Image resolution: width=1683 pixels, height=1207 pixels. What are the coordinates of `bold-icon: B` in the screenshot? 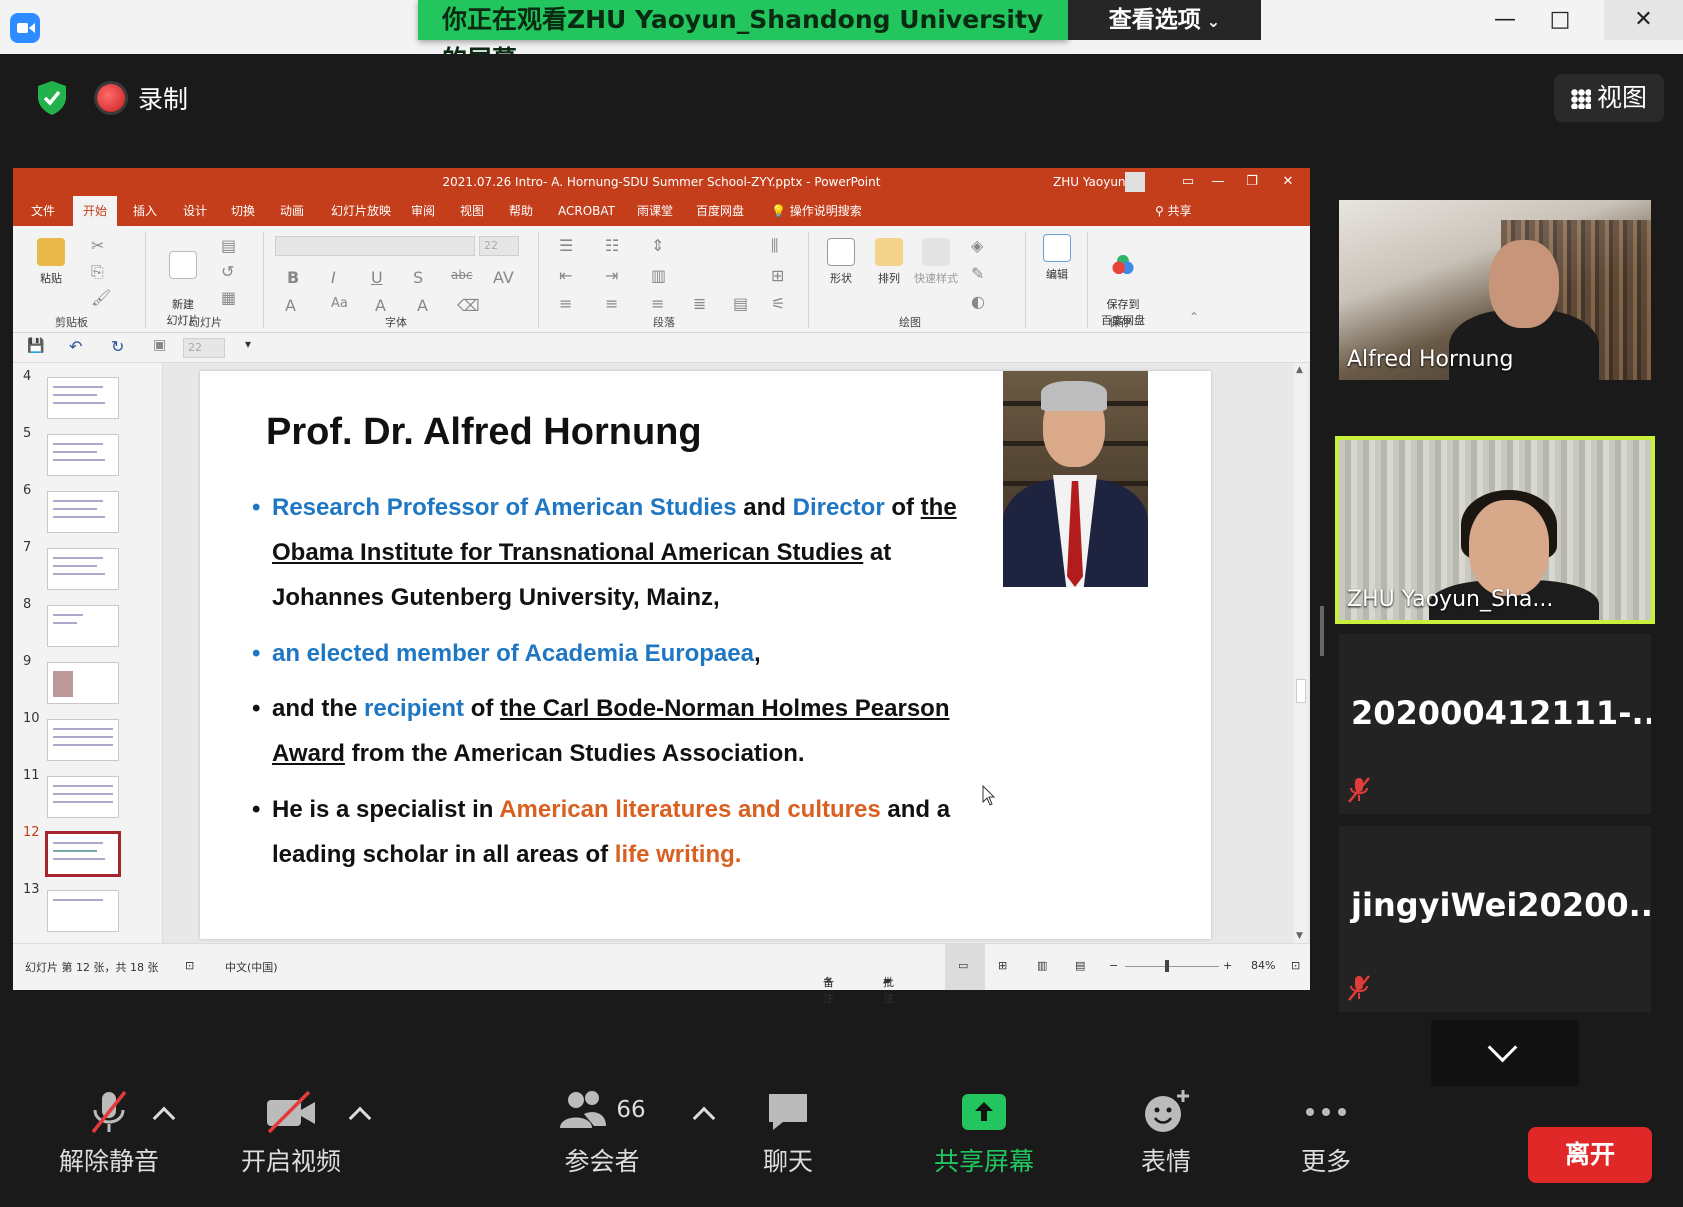 It's located at (293, 277).